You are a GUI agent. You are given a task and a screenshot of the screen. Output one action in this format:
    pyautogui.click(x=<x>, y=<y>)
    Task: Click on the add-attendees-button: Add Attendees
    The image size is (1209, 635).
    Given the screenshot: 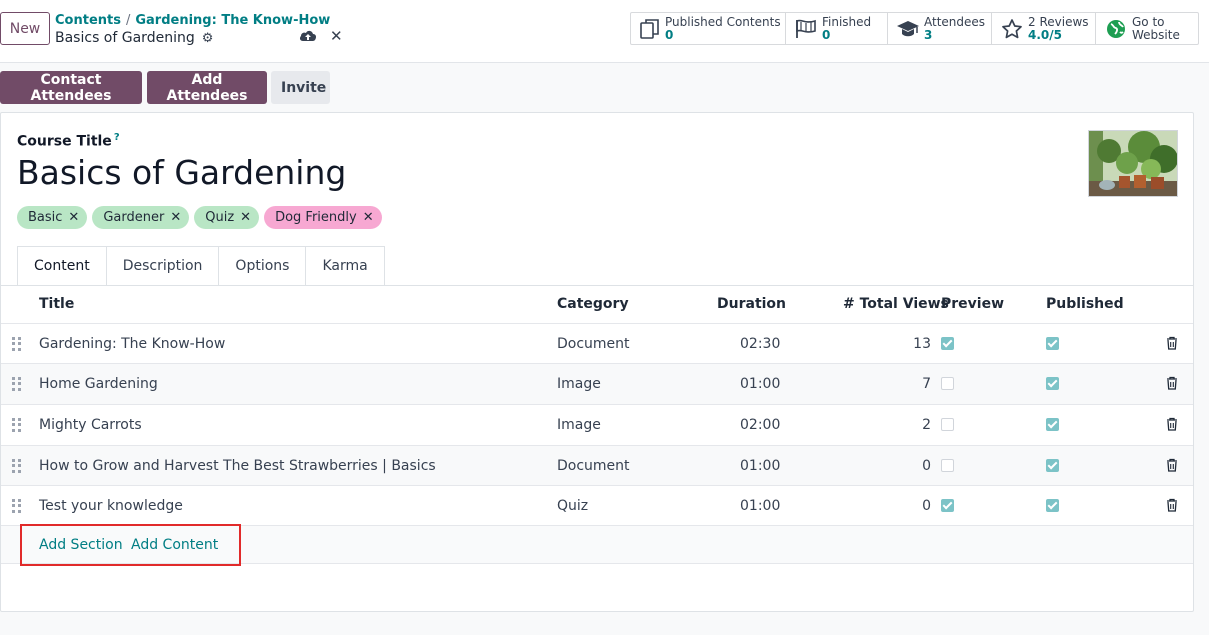 What is the action you would take?
    pyautogui.click(x=207, y=87)
    